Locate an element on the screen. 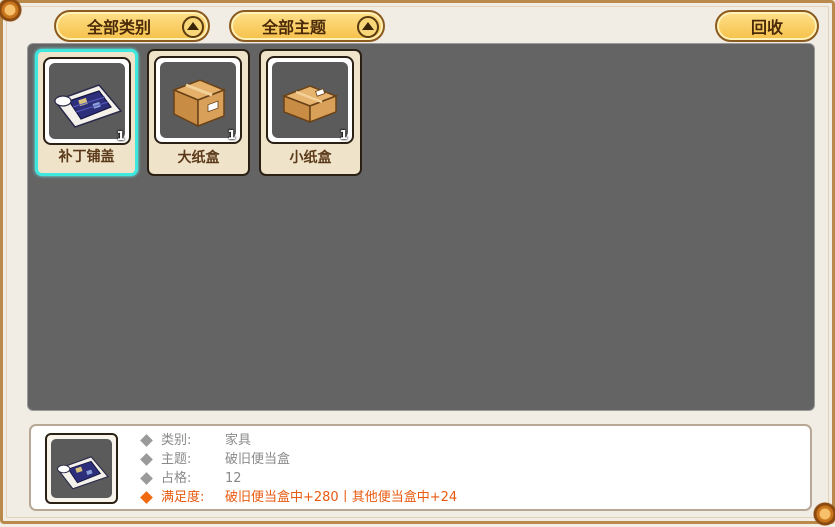 The height and width of the screenshot is (527, 835). item-name: 大纸盒 is located at coordinates (198, 158).